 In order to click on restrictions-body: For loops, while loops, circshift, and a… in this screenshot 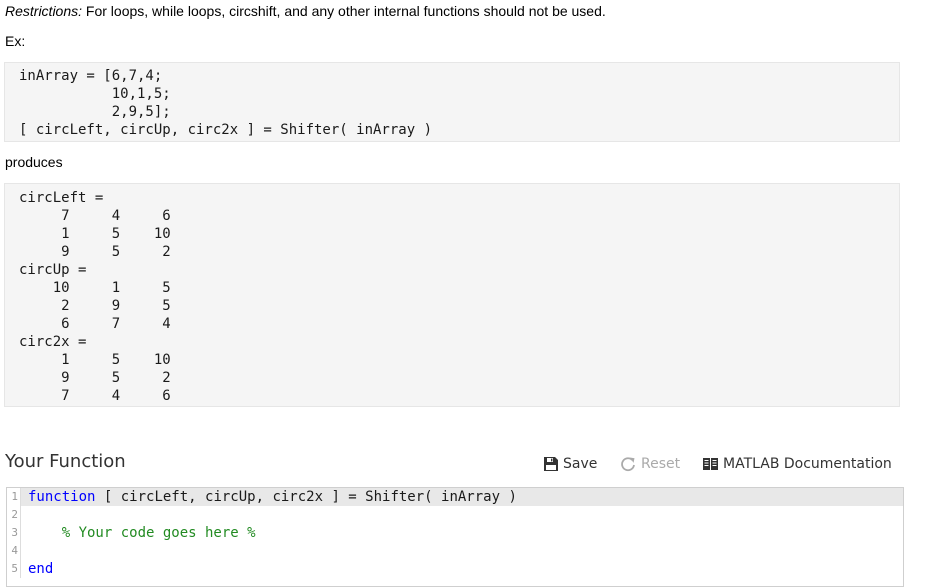, I will do `click(344, 11)`.